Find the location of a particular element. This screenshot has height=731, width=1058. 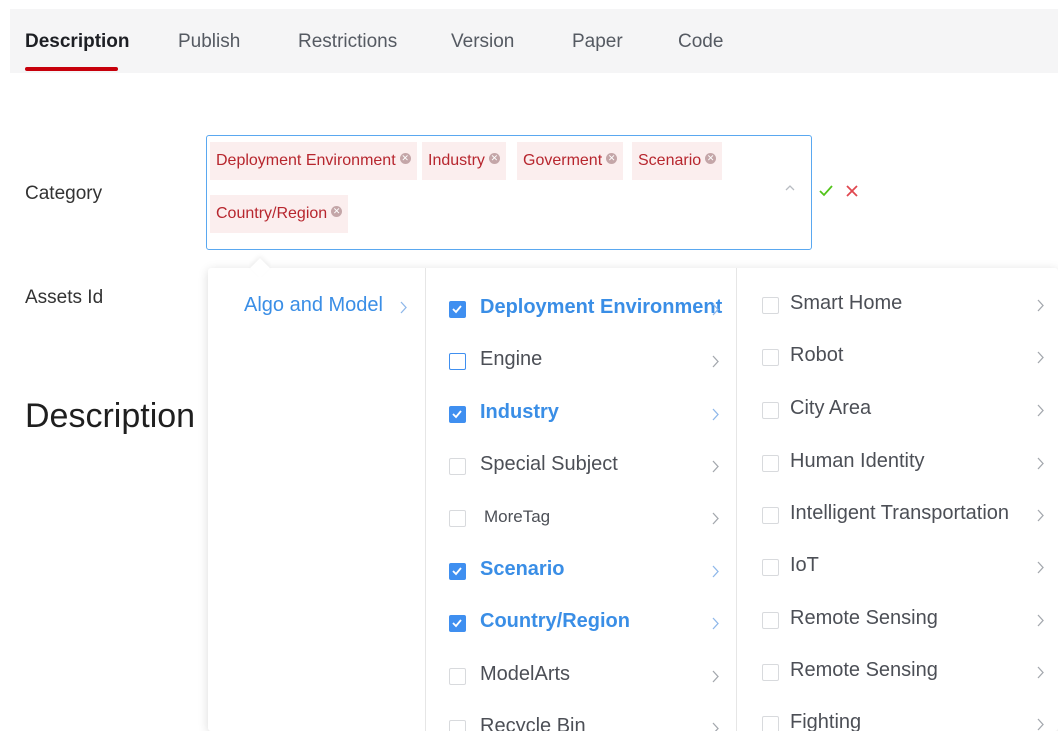

tag-label: Goverment is located at coordinates (563, 160).